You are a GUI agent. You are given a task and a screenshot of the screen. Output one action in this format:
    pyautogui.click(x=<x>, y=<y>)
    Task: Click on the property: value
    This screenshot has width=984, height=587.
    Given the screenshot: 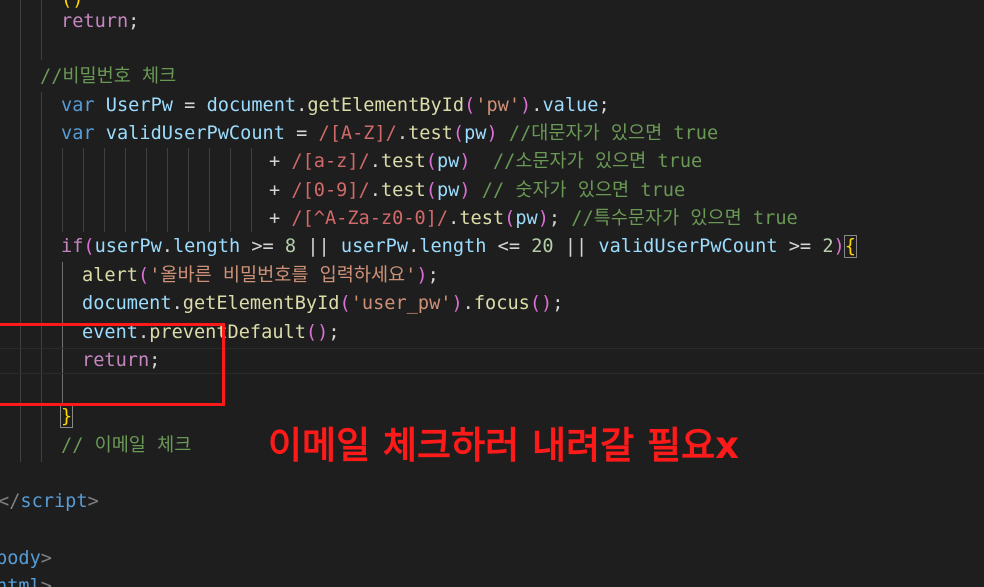 What is the action you would take?
    pyautogui.click(x=570, y=105)
    